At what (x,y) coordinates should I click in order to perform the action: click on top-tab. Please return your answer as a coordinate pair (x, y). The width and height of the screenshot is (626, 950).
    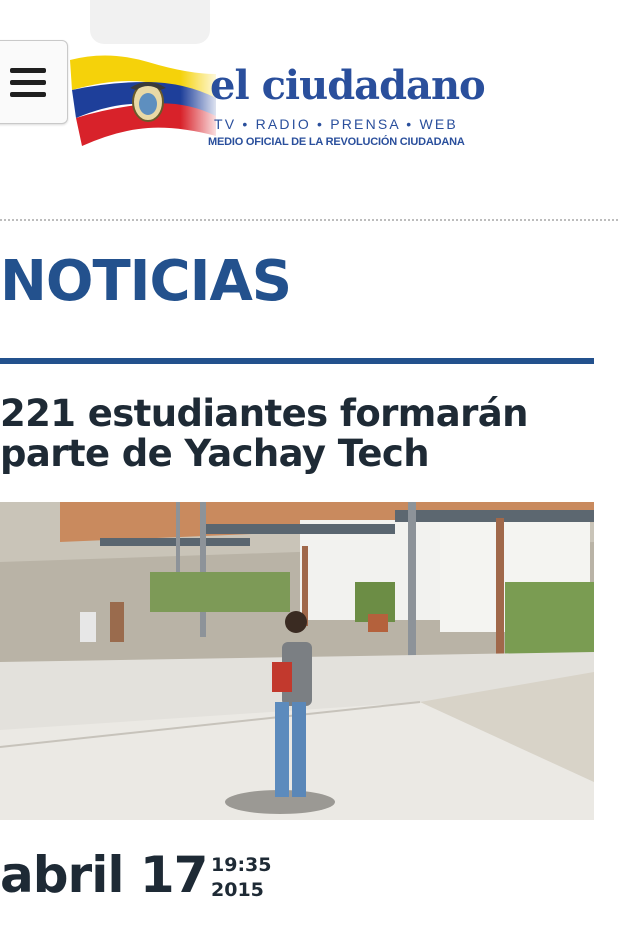
    Looking at the image, I should click on (150, 22).